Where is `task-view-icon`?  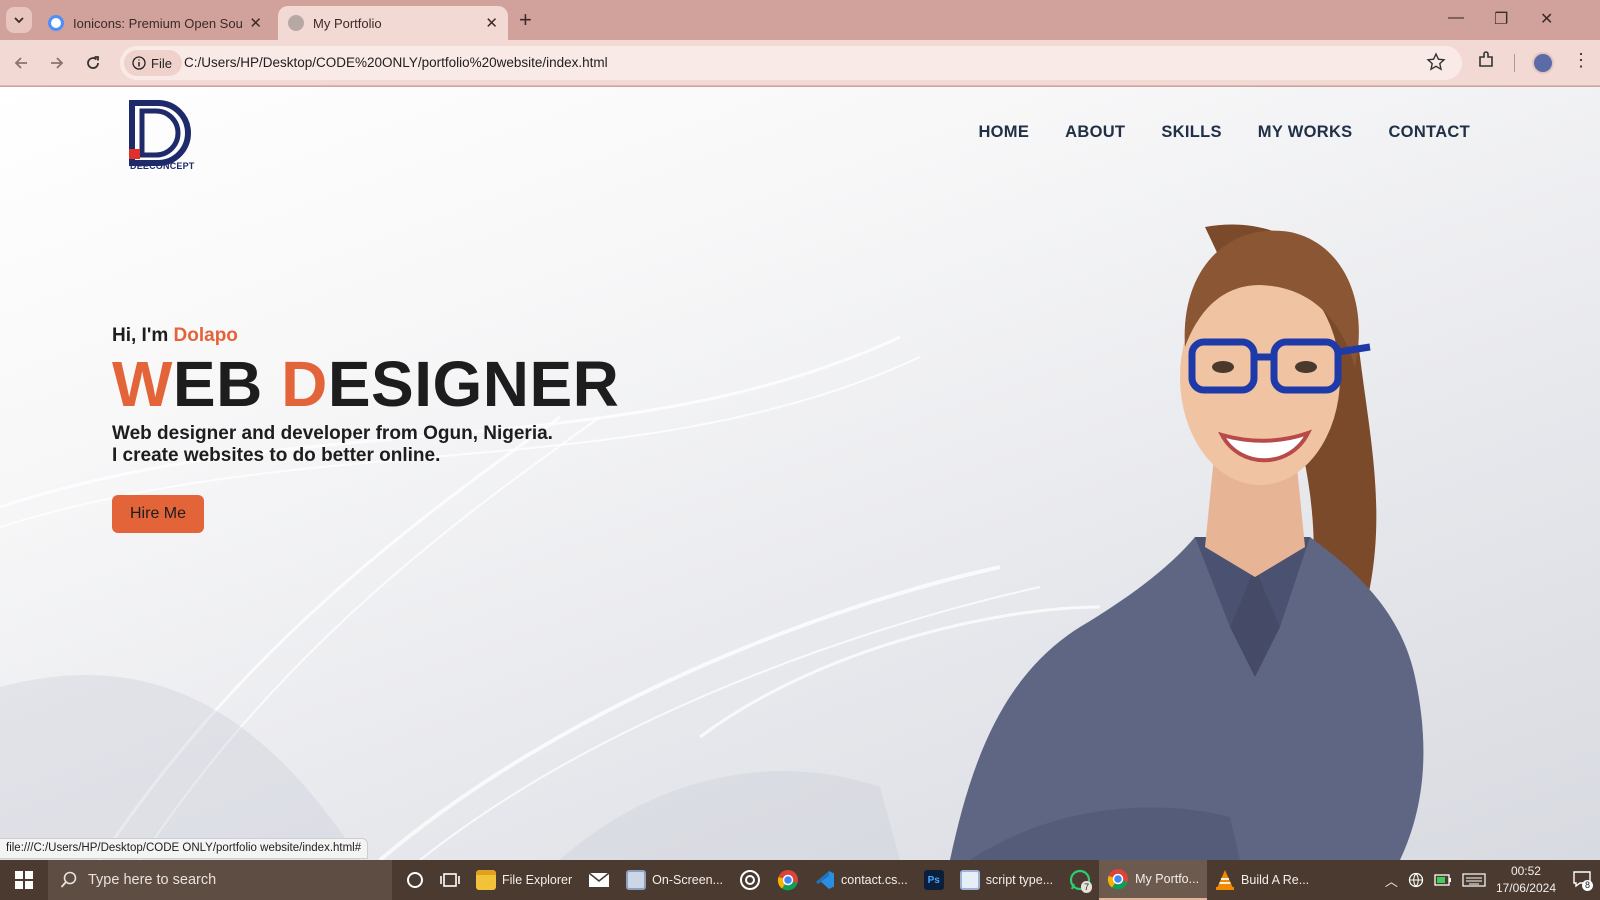 task-view-icon is located at coordinates (450, 880).